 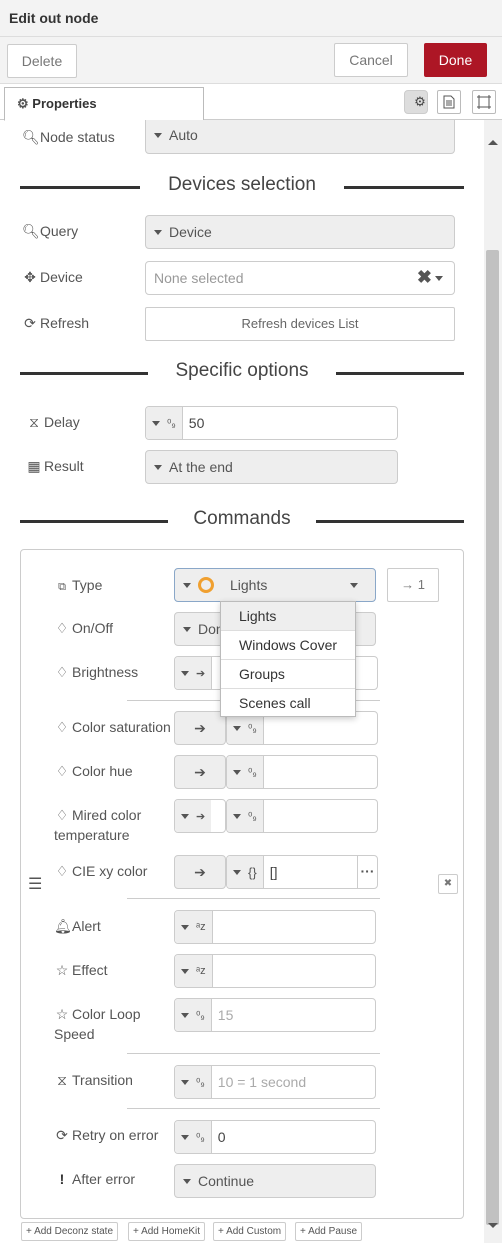 What do you see at coordinates (302, 772) in the screenshot?
I see `color-hue-input: ⁰₉` at bounding box center [302, 772].